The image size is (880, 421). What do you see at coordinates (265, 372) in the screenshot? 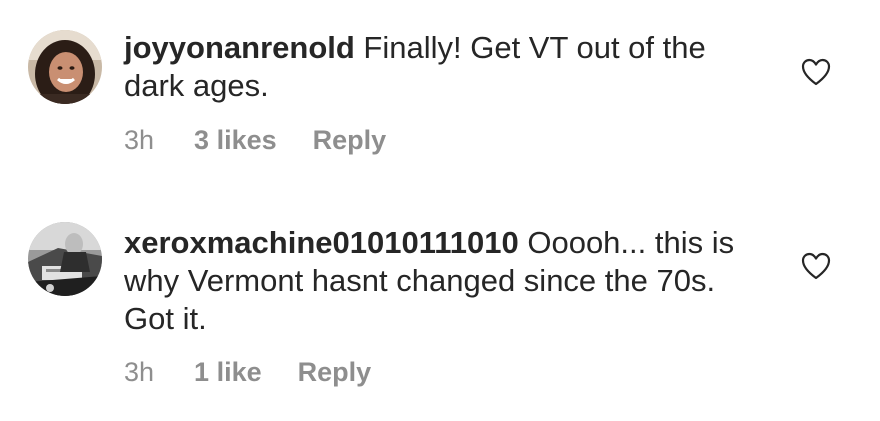
I see `comment-meta: 3h 1 like Reply` at bounding box center [265, 372].